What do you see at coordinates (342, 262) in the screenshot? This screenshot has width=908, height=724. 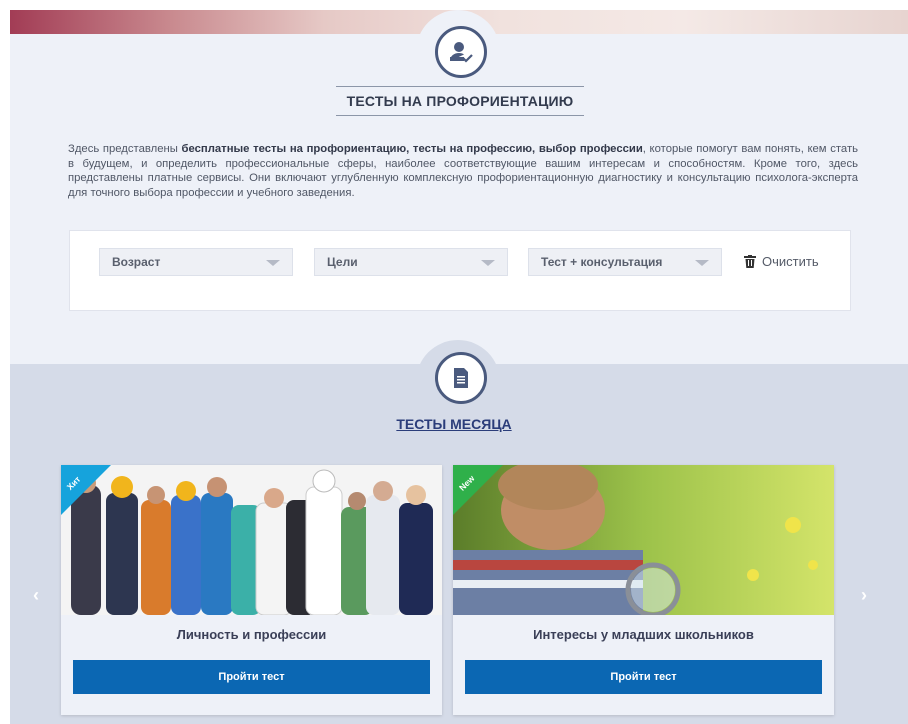 I see `goals-select-value: Цели` at bounding box center [342, 262].